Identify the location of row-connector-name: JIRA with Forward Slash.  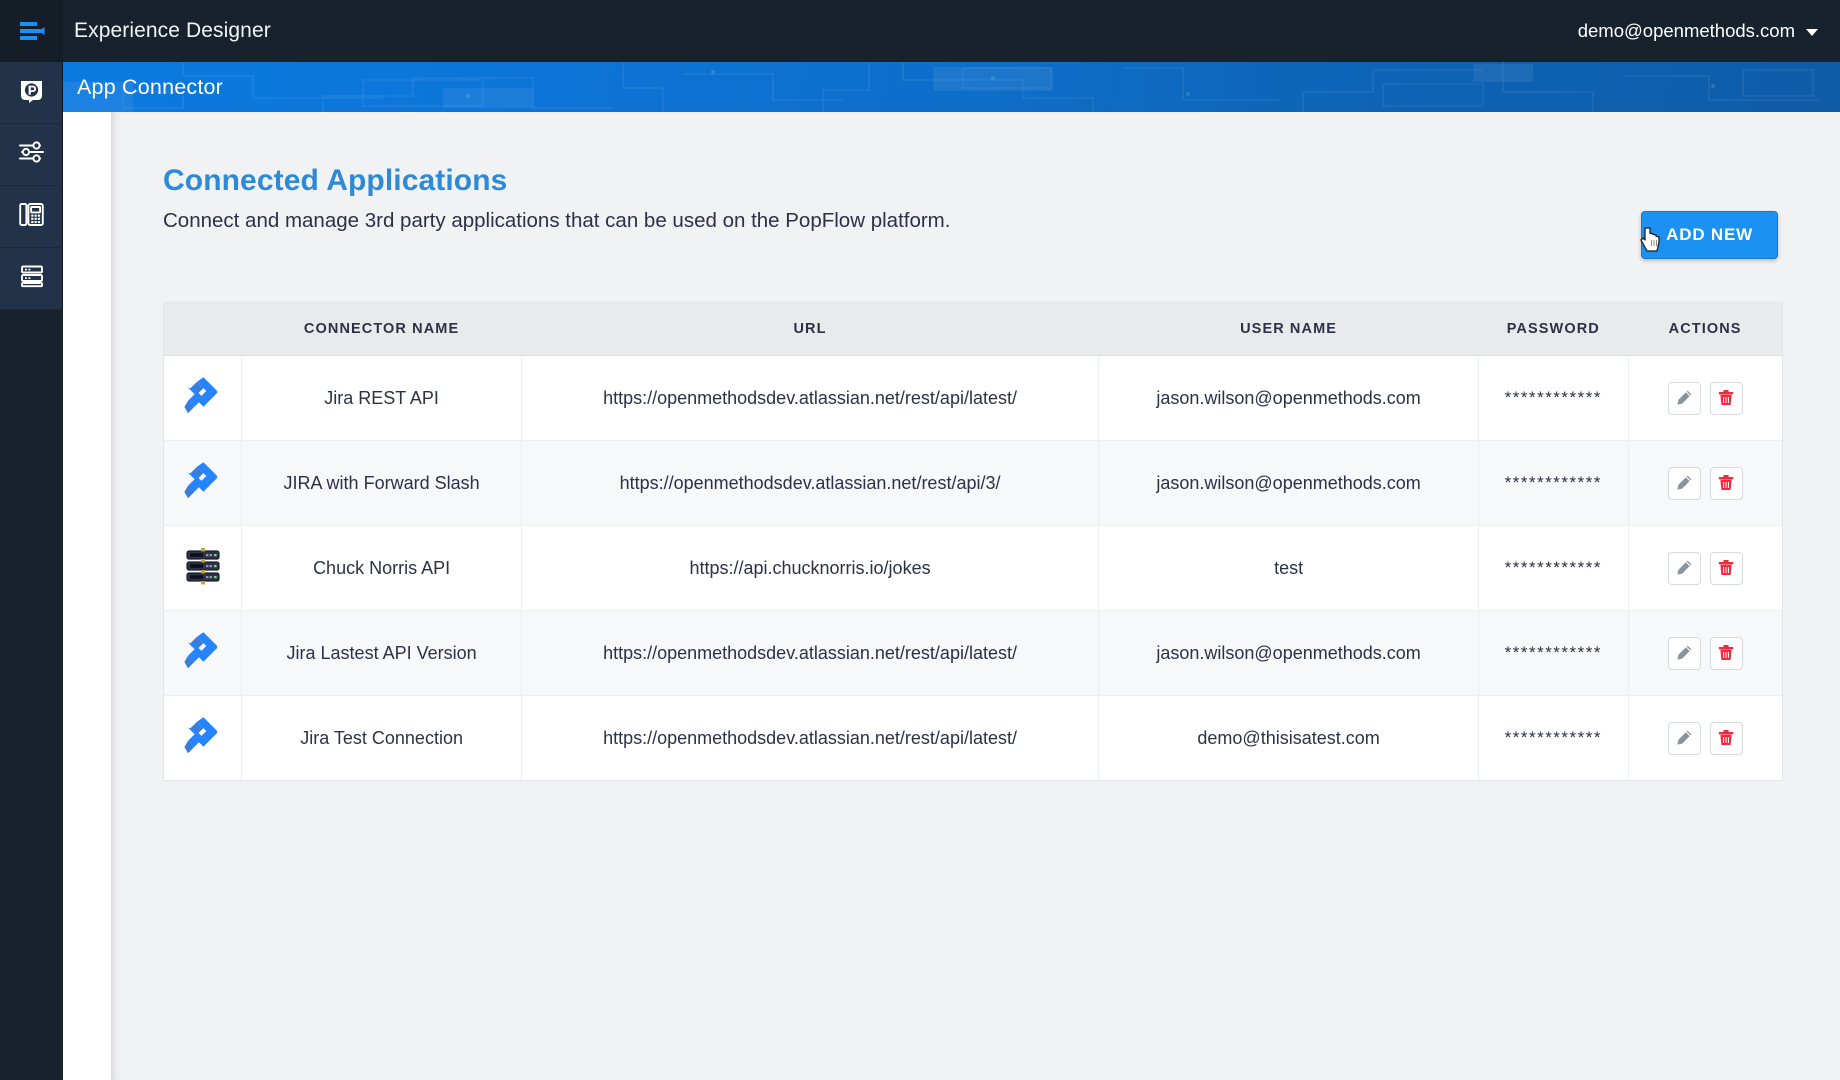
(381, 483).